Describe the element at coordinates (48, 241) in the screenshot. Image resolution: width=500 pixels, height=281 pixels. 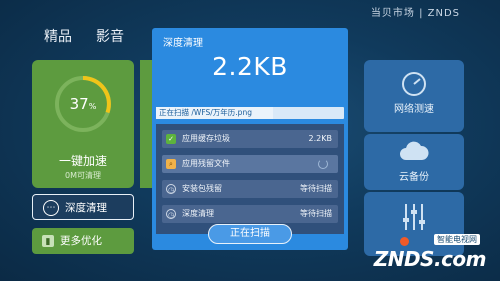
I see `broom-icon: ▮` at that location.